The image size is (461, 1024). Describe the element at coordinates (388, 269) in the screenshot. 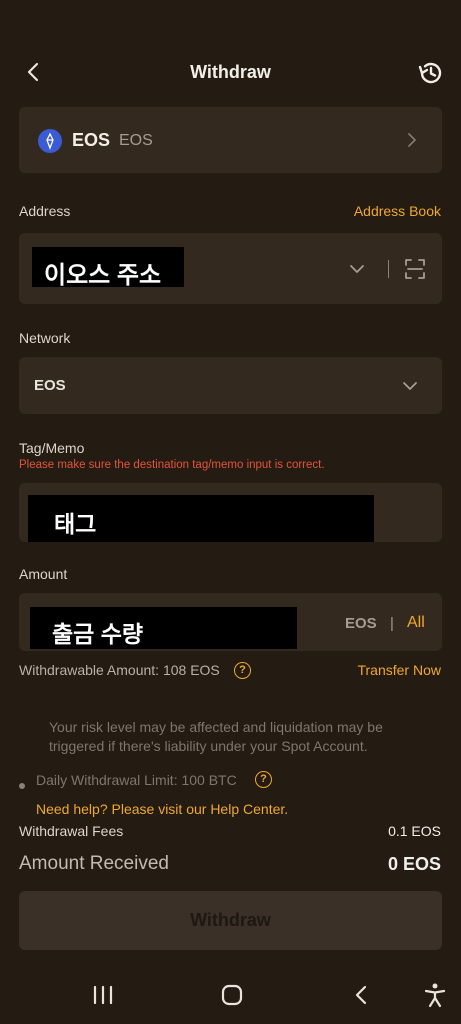

I see `divider` at that location.